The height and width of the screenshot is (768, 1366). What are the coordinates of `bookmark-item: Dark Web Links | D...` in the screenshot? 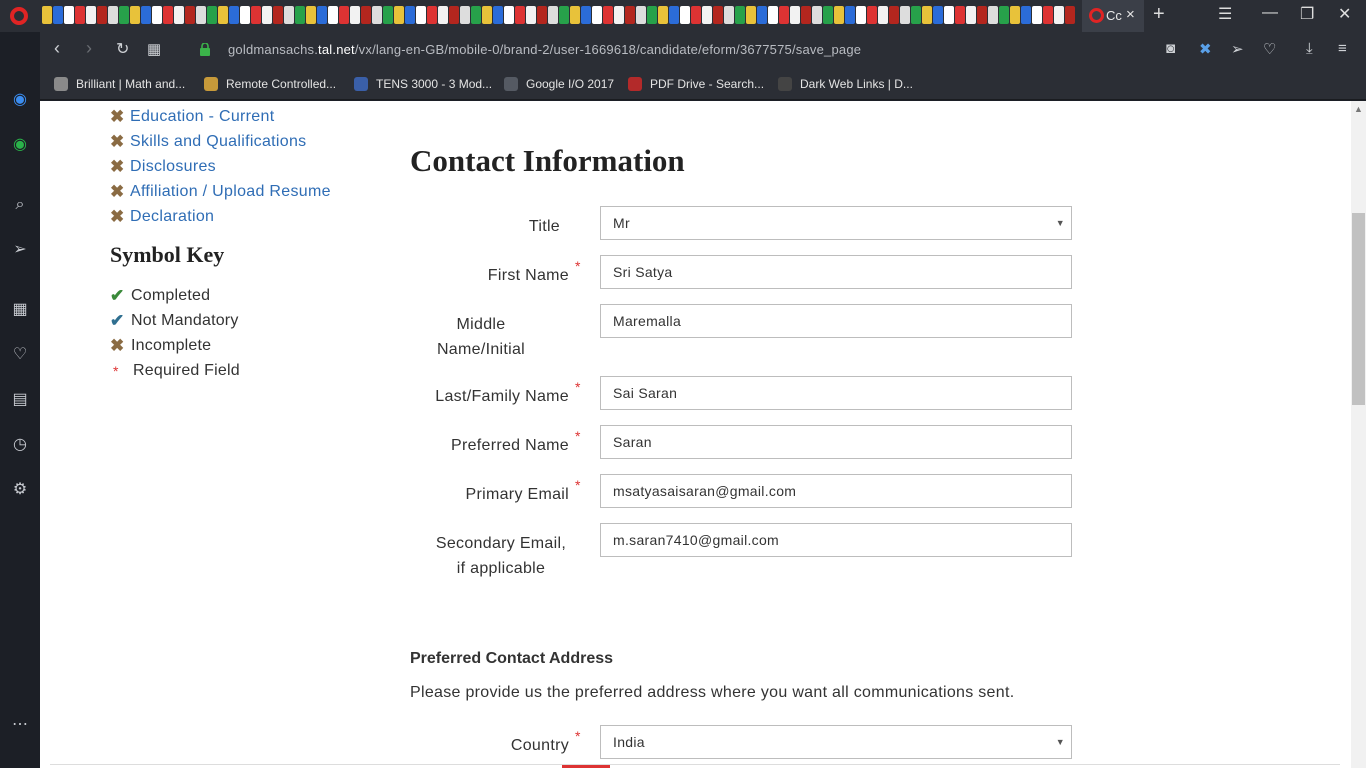 It's located at (845, 84).